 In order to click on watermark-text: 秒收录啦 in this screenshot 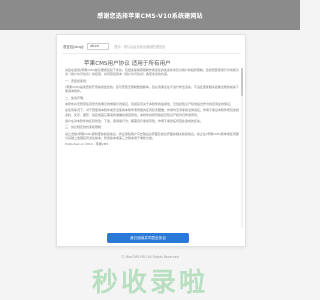, I will do `click(149, 283)`.